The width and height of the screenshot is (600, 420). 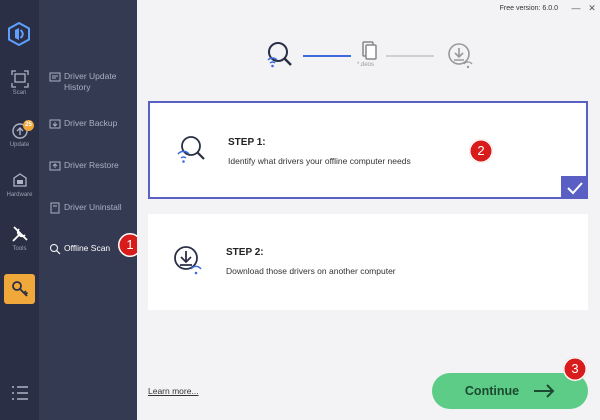 I want to click on continue-button: Continue, so click(x=510, y=391).